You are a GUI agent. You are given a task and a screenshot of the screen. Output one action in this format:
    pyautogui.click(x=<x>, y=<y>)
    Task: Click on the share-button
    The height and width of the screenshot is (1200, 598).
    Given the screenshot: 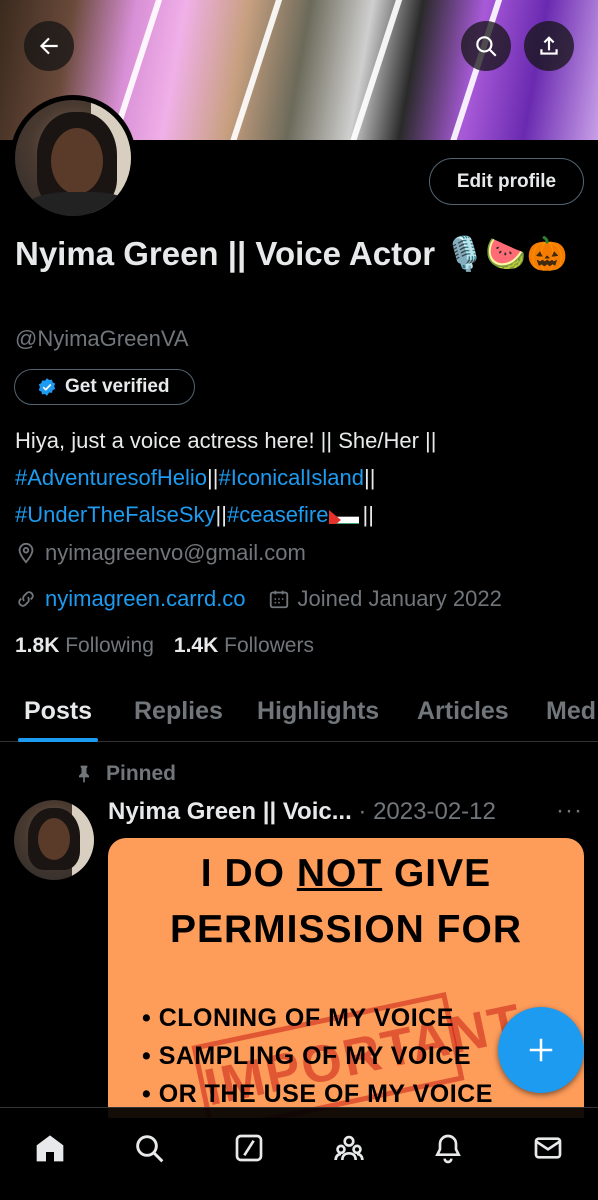 What is the action you would take?
    pyautogui.click(x=549, y=46)
    